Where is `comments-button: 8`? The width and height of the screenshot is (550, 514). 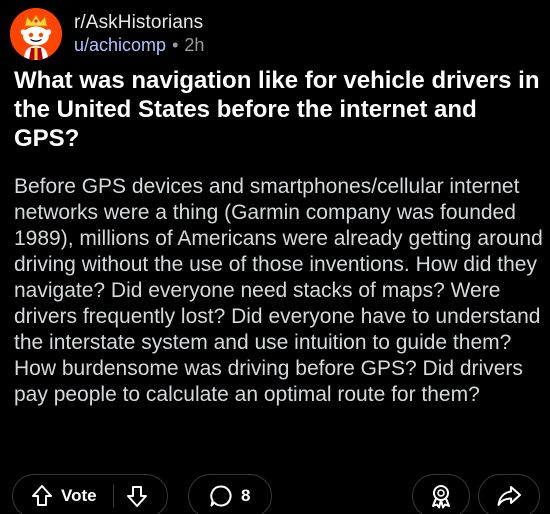 comments-button: 8 is located at coordinates (230, 494).